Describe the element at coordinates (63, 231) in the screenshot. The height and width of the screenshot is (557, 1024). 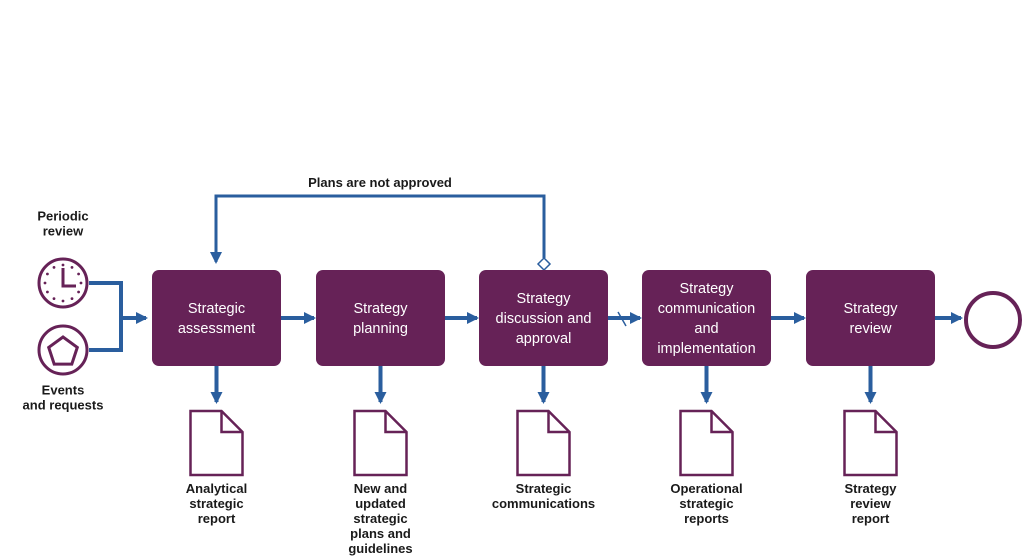
I see `timer-event-label-line: review` at that location.